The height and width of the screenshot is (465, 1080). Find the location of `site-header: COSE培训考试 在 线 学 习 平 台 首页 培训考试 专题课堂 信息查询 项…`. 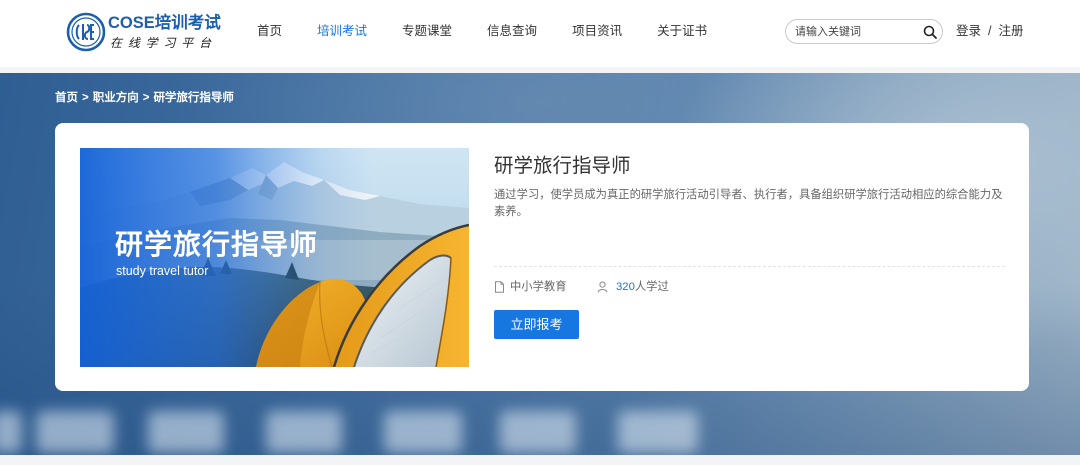

site-header: COSE培训考试 在 线 学 习 平 台 首页 培训考试 专题课堂 信息查询 项… is located at coordinates (540, 33).